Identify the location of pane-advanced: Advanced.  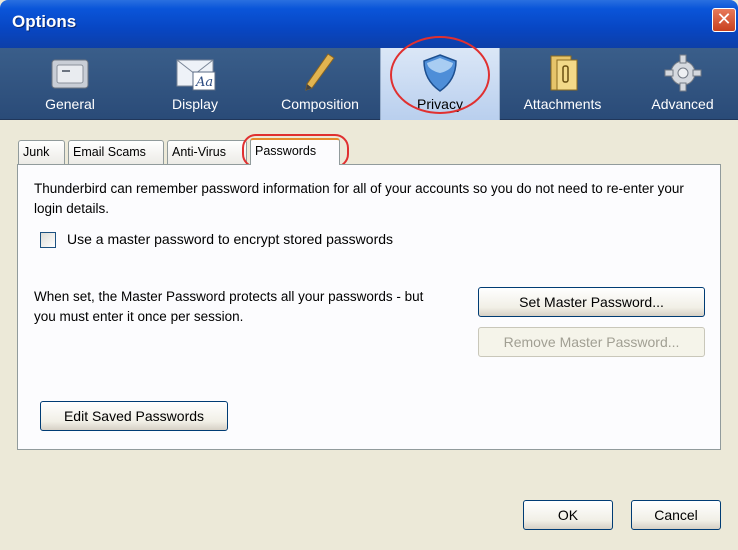
(682, 84).